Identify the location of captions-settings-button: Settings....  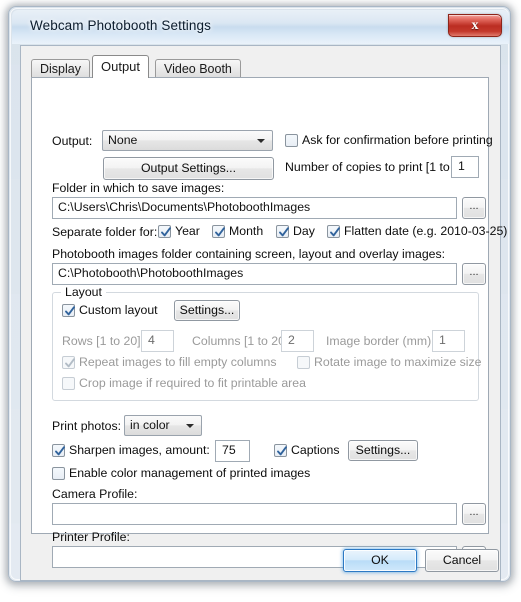
(383, 450).